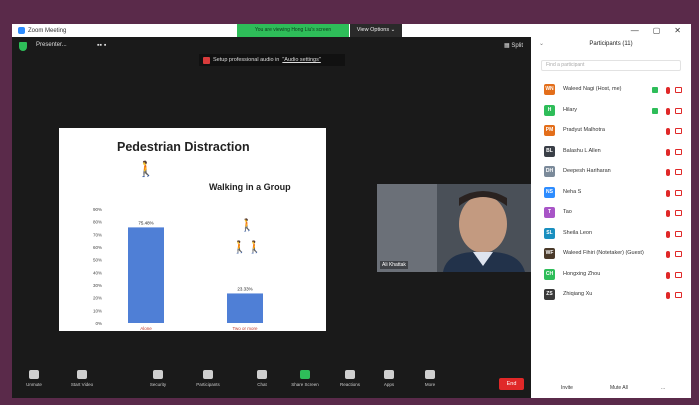  What do you see at coordinates (97, 247) in the screenshot?
I see `y-tick-label: 60%` at bounding box center [97, 247].